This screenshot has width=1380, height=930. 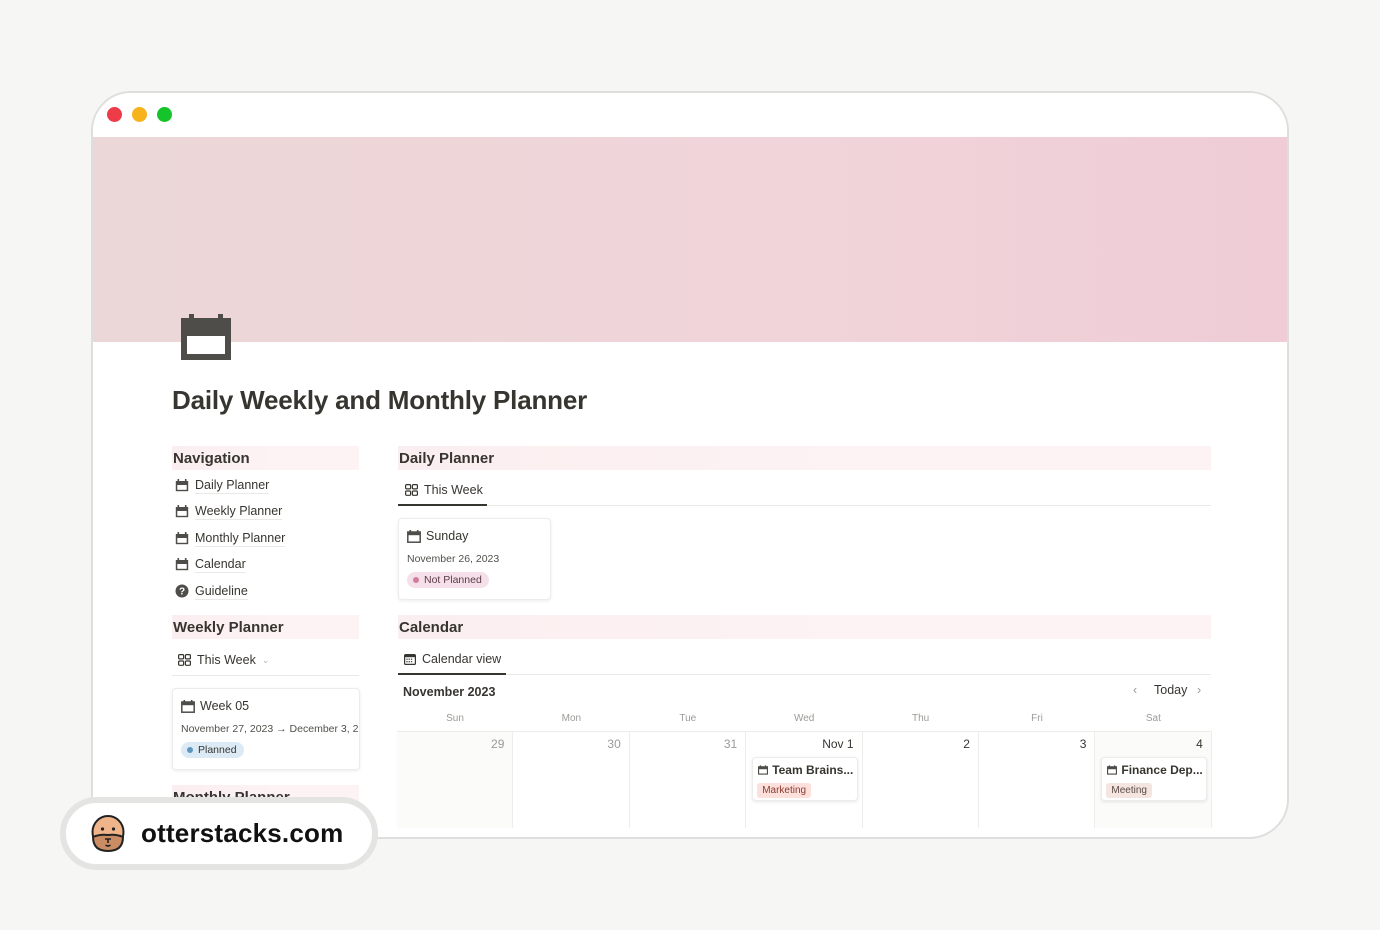 What do you see at coordinates (730, 744) in the screenshot?
I see `day-number: 31` at bounding box center [730, 744].